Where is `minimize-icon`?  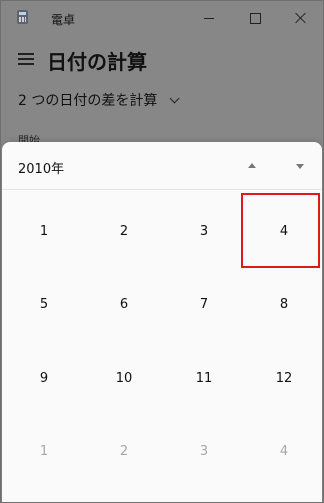
minimize-icon is located at coordinates (209, 18).